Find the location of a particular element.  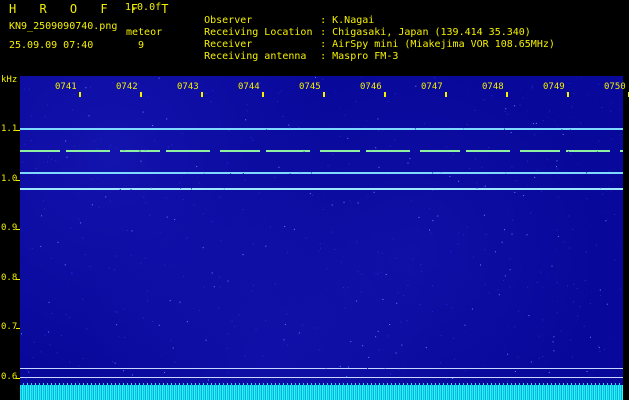

noise-band is located at coordinates (321, 392).